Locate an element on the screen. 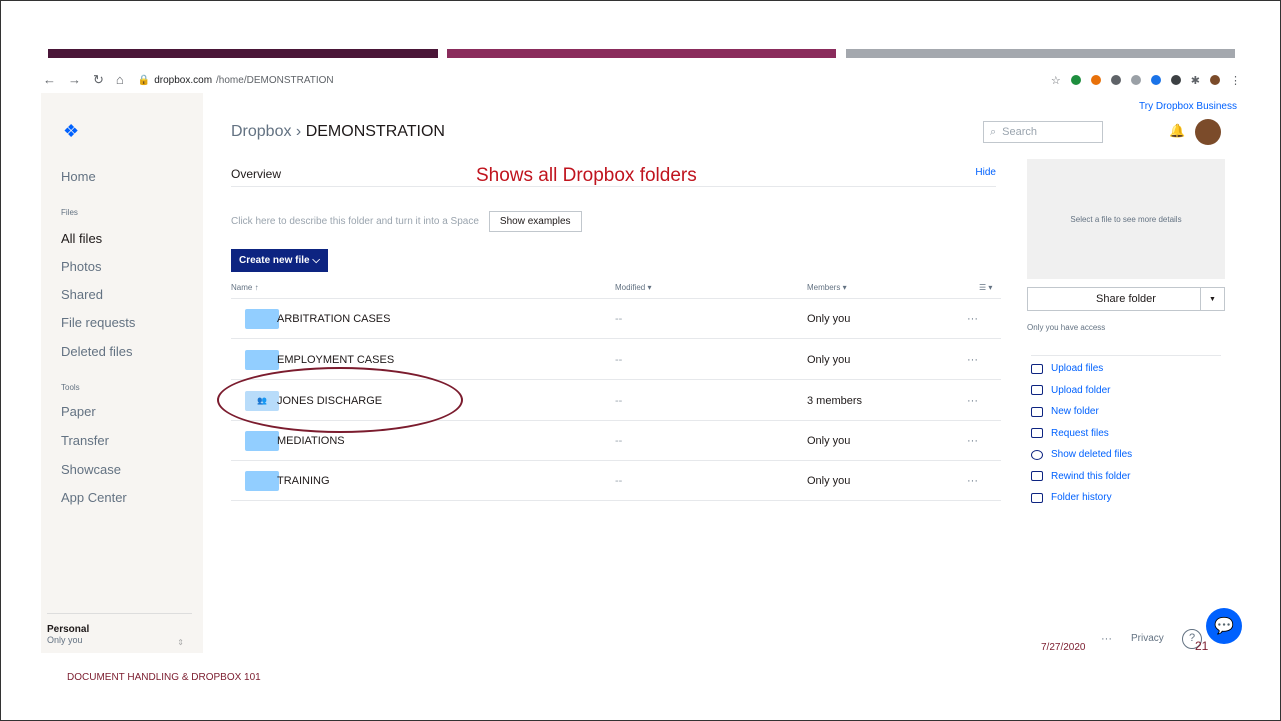 This screenshot has height=721, width=1281. back-icon: ← is located at coordinates (49, 80).